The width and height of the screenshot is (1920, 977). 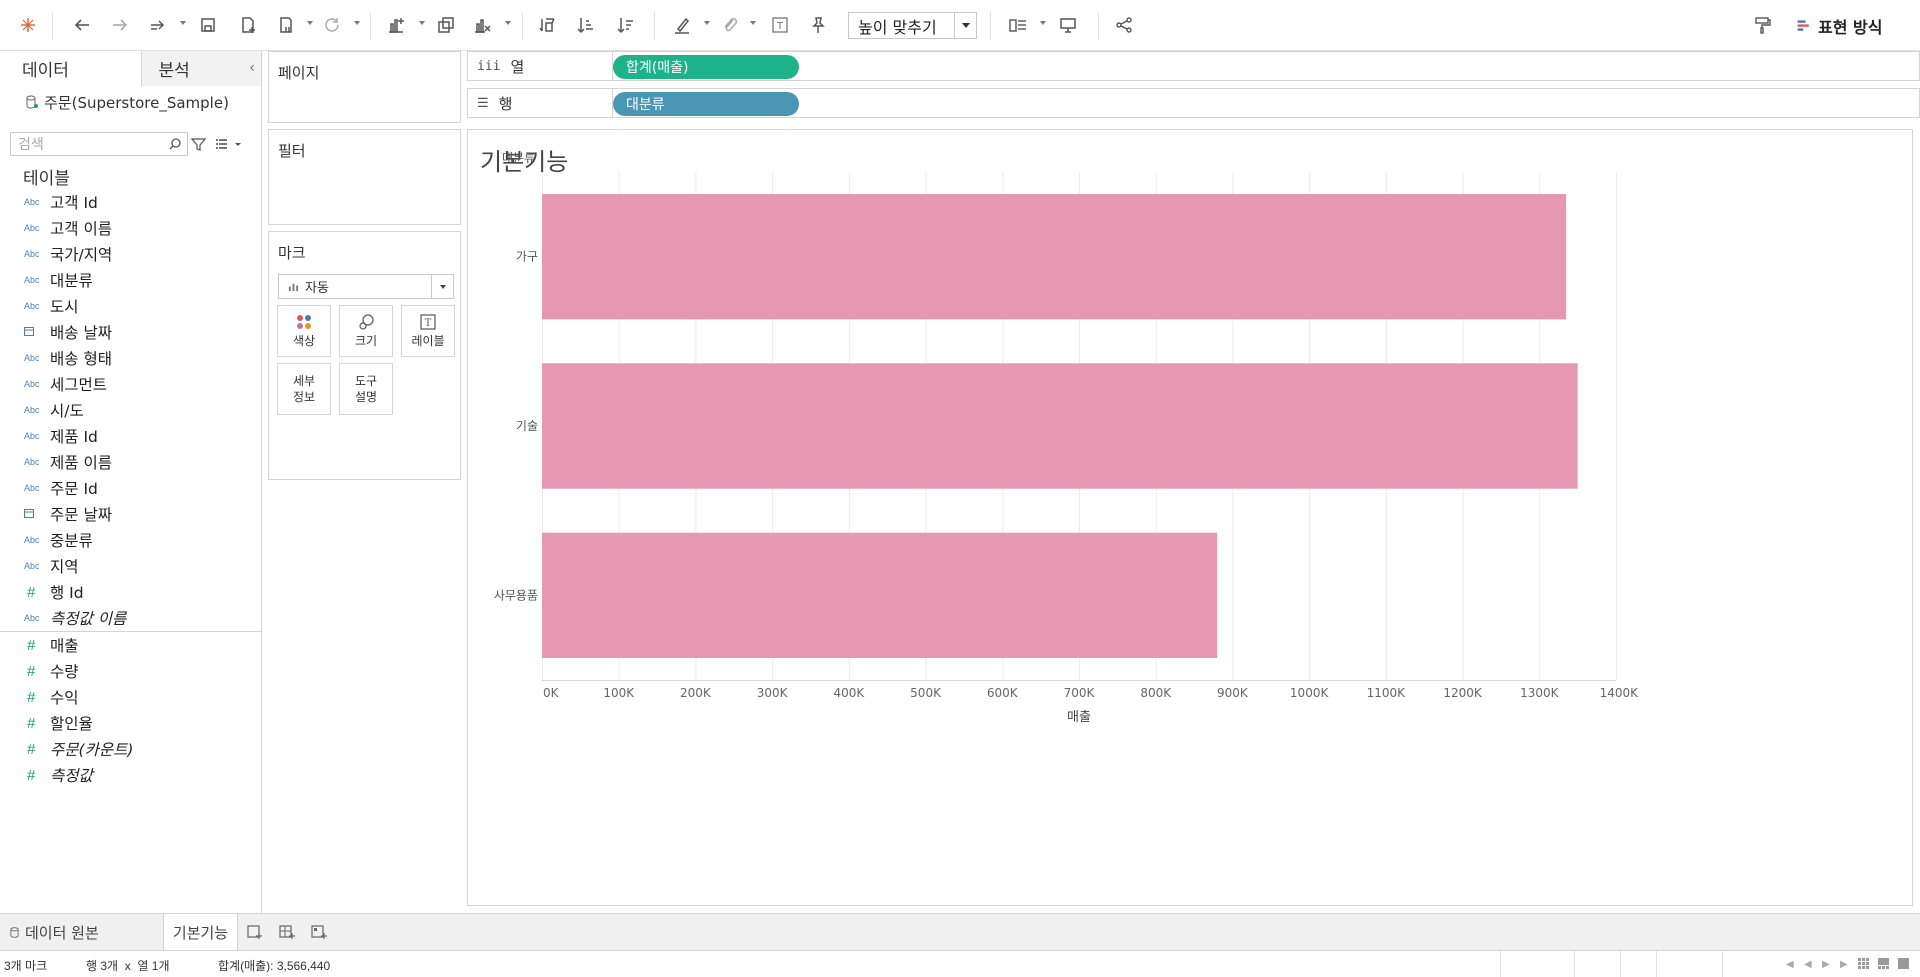 What do you see at coordinates (1018, 25) in the screenshot?
I see `show-cards-icon` at bounding box center [1018, 25].